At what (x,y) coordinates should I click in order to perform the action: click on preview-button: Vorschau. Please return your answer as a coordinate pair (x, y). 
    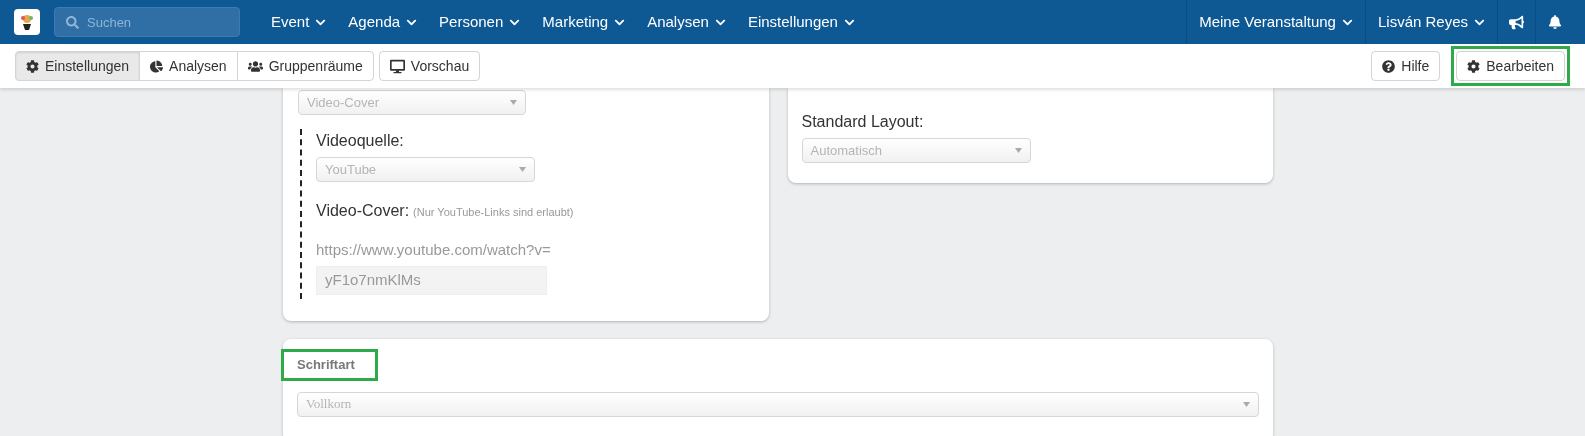
    Looking at the image, I should click on (429, 66).